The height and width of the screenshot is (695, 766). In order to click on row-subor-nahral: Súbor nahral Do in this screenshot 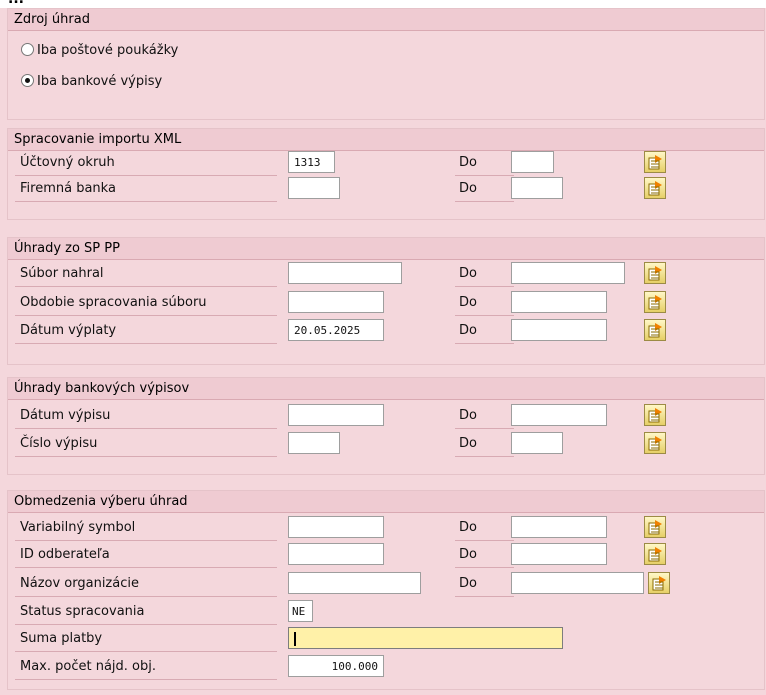, I will do `click(386, 274)`.